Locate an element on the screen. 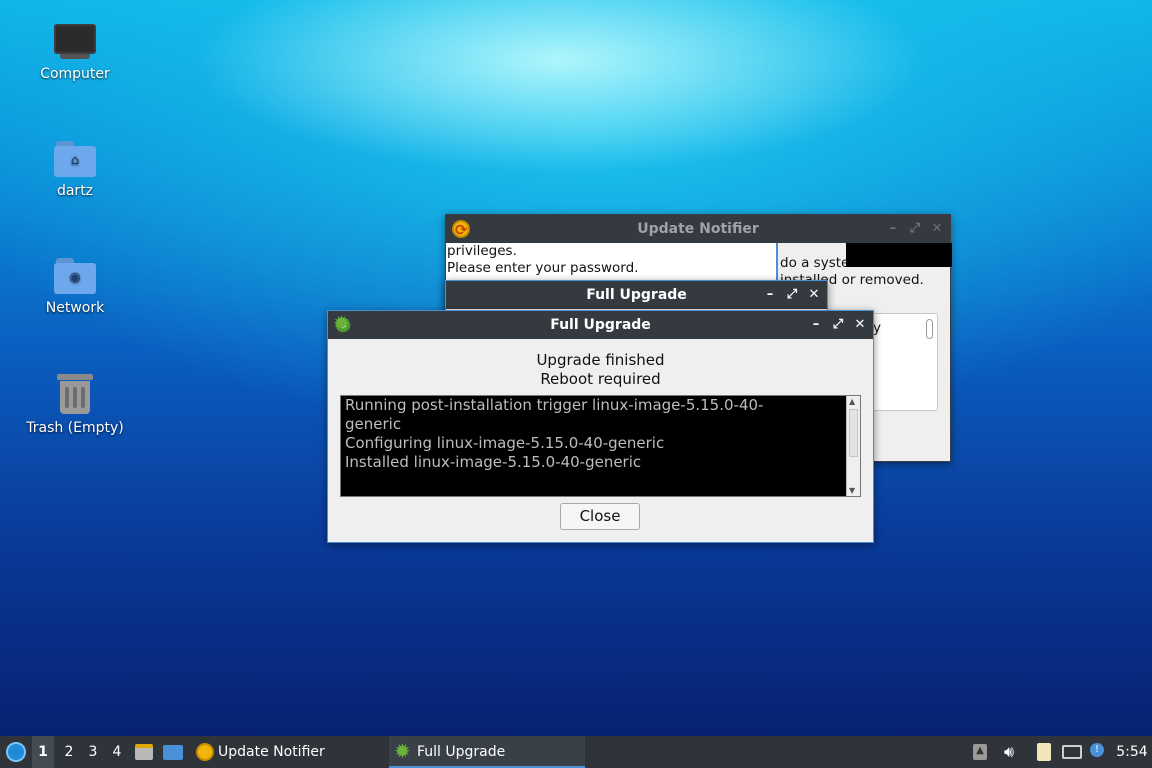  workspace-4: 4 is located at coordinates (117, 752).